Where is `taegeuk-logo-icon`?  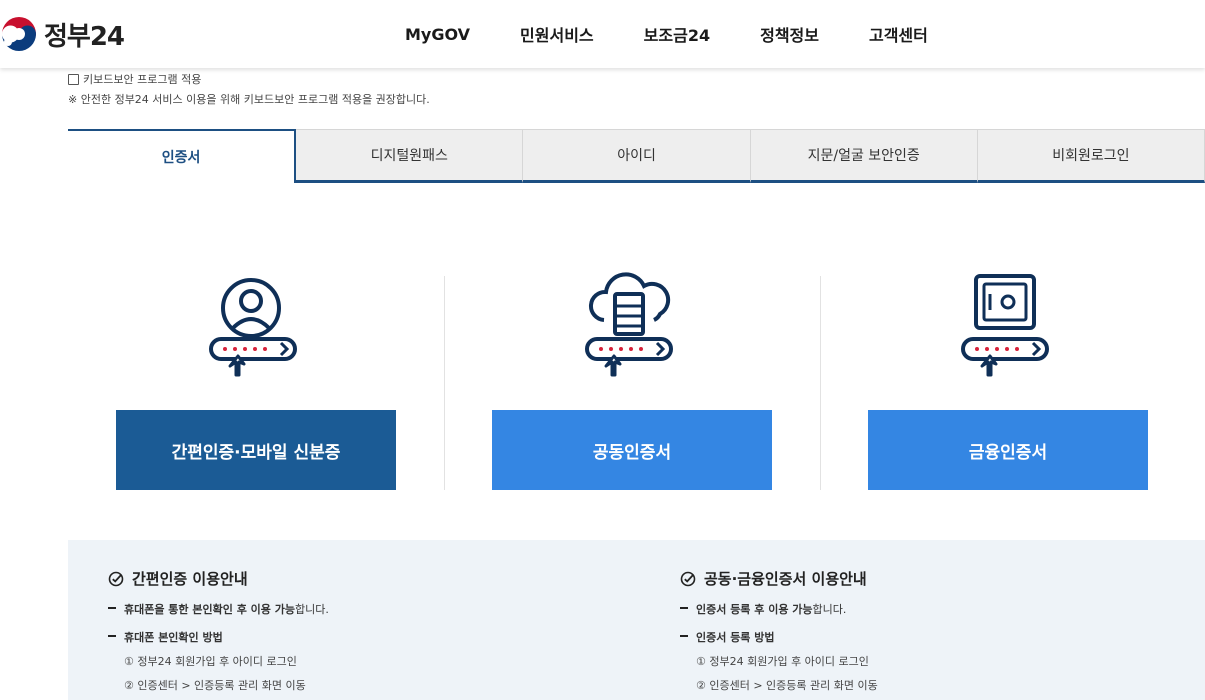 taegeuk-logo-icon is located at coordinates (19, 34).